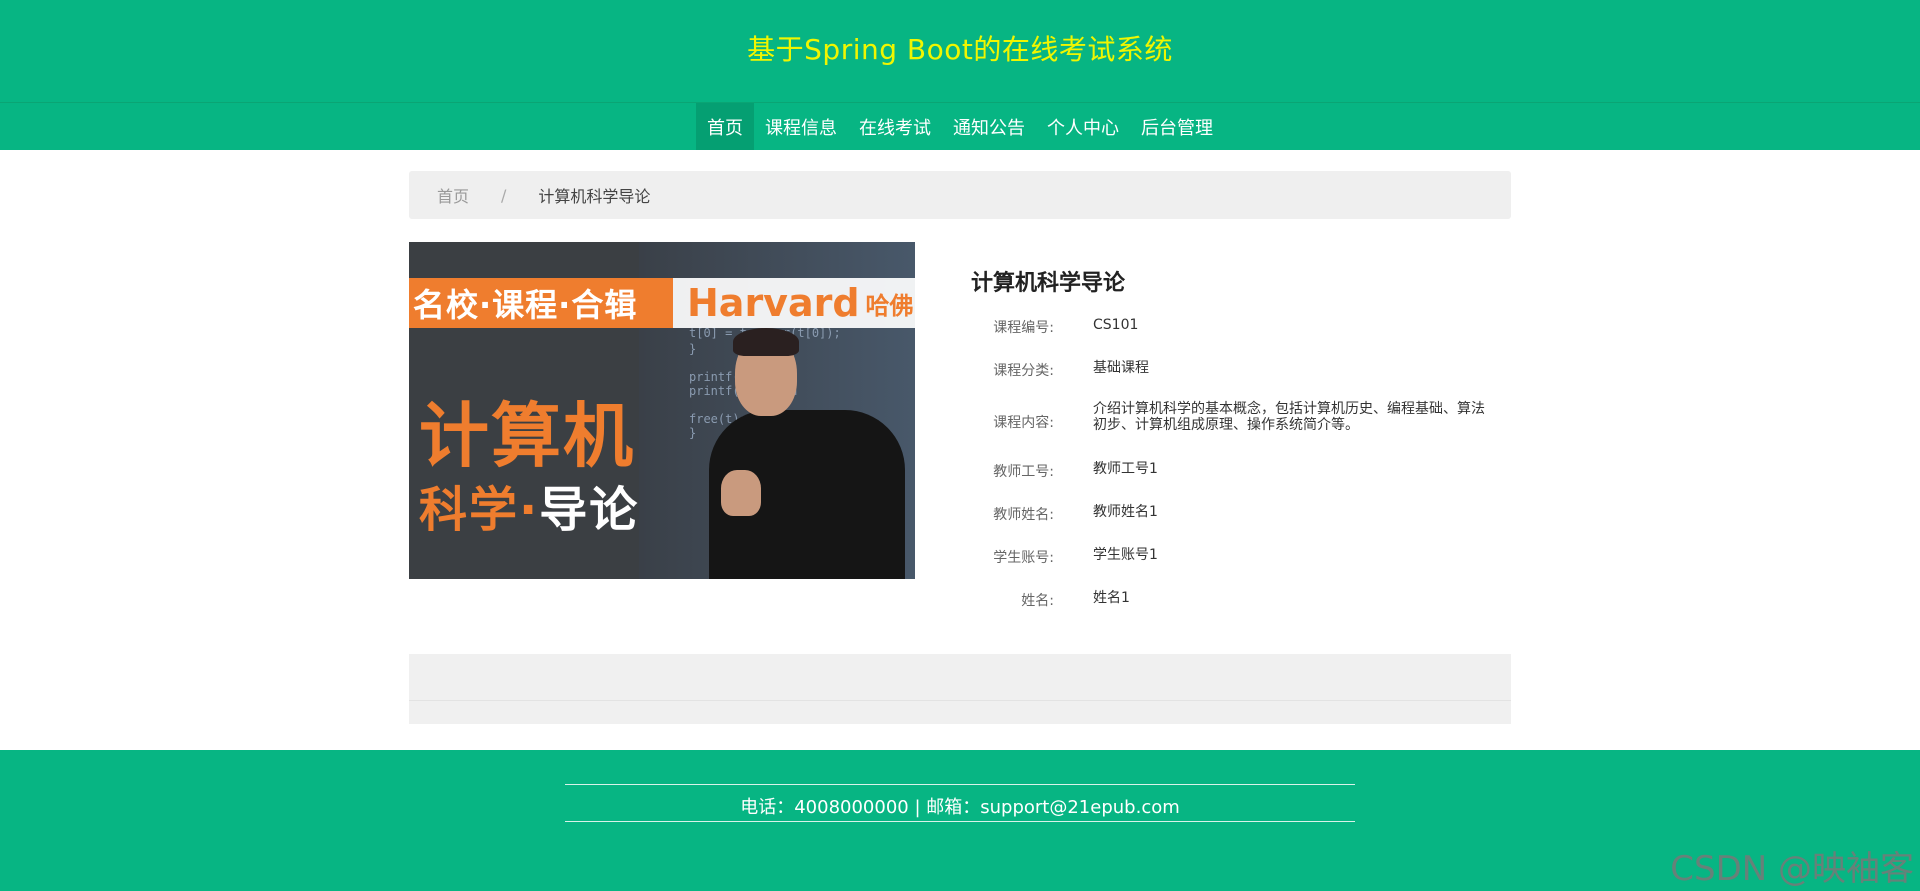  I want to click on cover-banner-harvard: Harvard, so click(773, 303).